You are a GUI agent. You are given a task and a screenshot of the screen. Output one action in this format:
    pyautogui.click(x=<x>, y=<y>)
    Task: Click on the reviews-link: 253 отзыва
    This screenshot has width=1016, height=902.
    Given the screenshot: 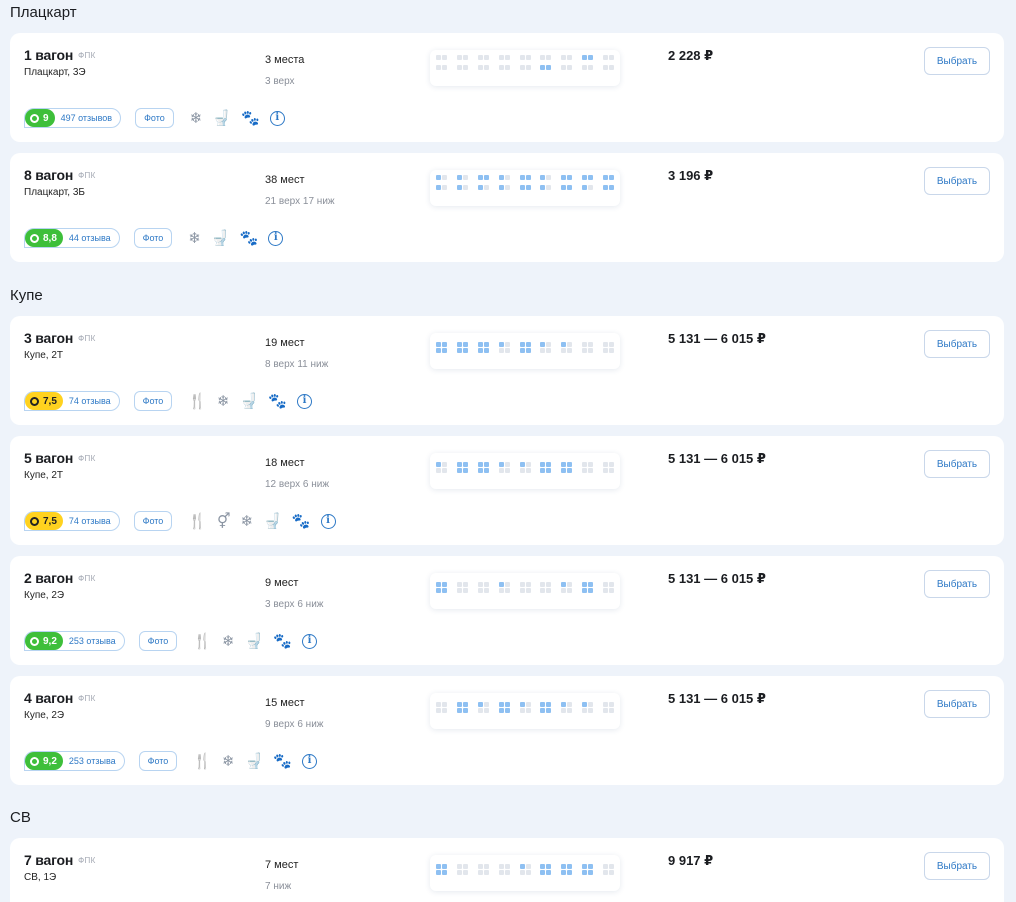 What is the action you would take?
    pyautogui.click(x=92, y=641)
    